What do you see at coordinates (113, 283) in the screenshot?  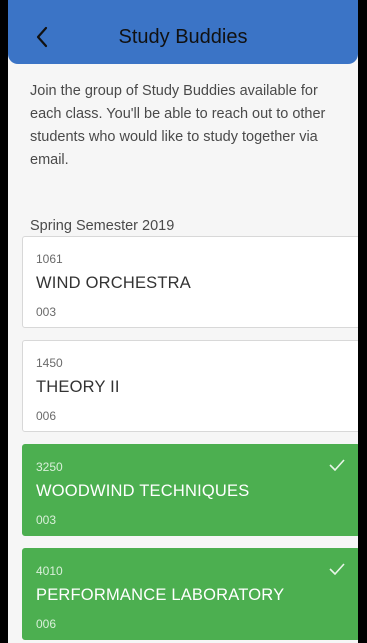 I see `course-name: WIND ORCHESTRA` at bounding box center [113, 283].